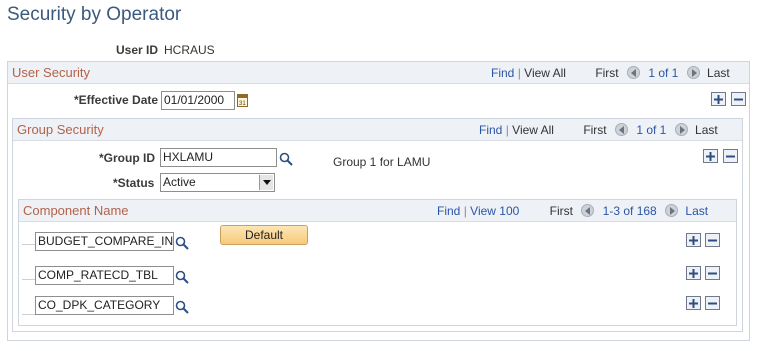  What do you see at coordinates (104, 275) in the screenshot?
I see `component-name-input: COMP_RATECD_TBL` at bounding box center [104, 275].